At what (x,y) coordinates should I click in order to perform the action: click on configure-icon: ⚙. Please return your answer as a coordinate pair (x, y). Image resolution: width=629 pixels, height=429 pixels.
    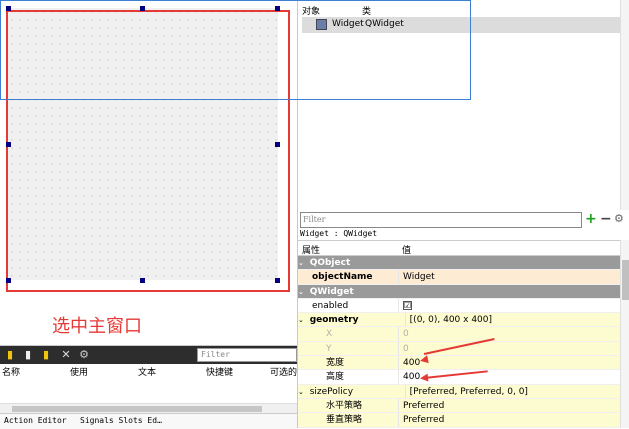
    Looking at the image, I should click on (84, 355).